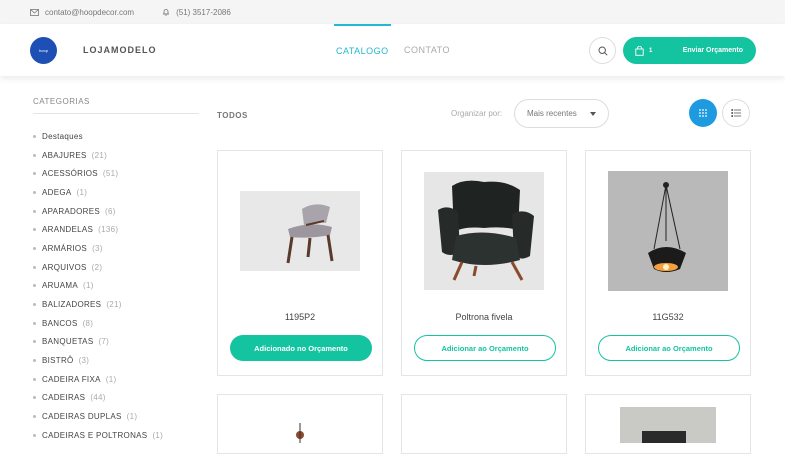  Describe the element at coordinates (484, 317) in the screenshot. I see `product-name: Poltrona fivela` at that location.